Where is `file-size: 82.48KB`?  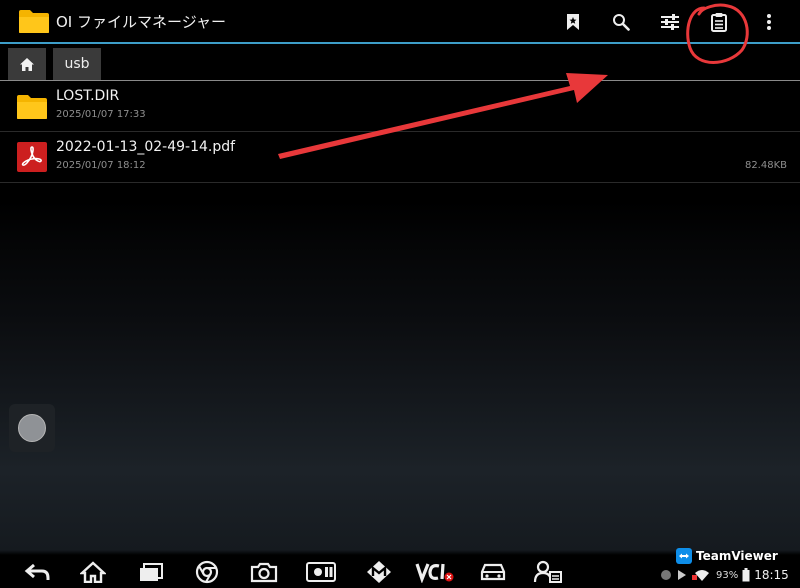 file-size: 82.48KB is located at coordinates (765, 165).